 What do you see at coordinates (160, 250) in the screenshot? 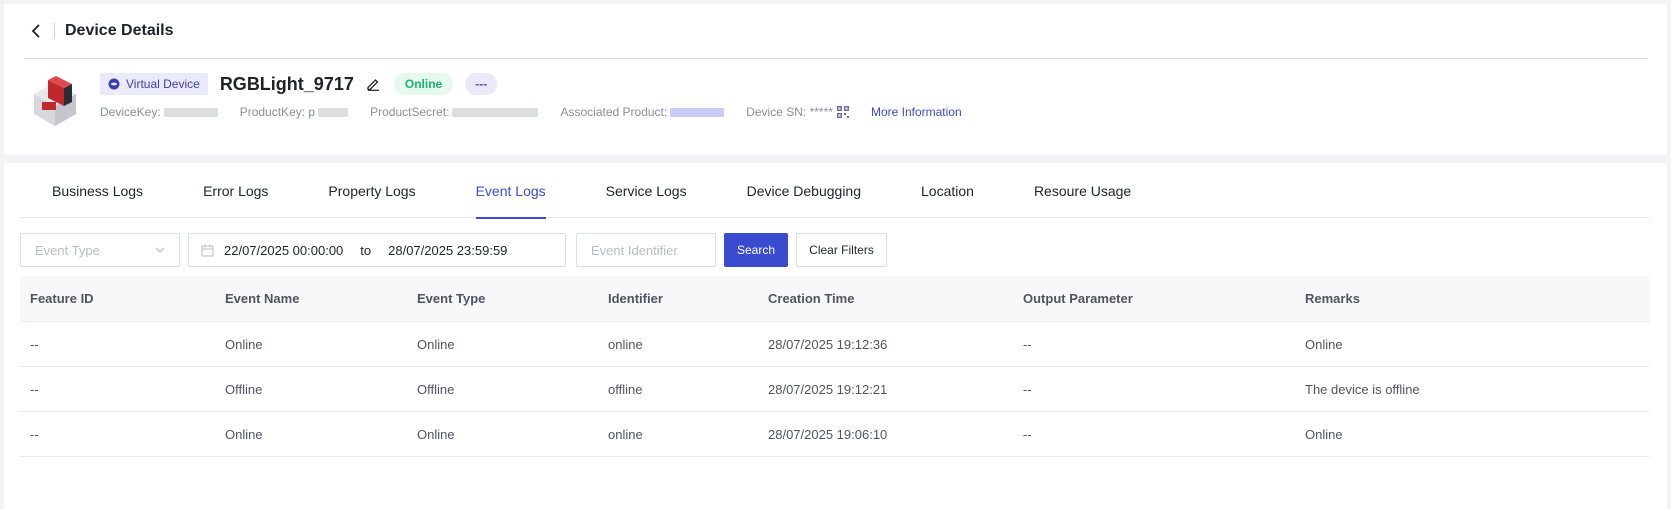
I see `chevron-down-icon` at bounding box center [160, 250].